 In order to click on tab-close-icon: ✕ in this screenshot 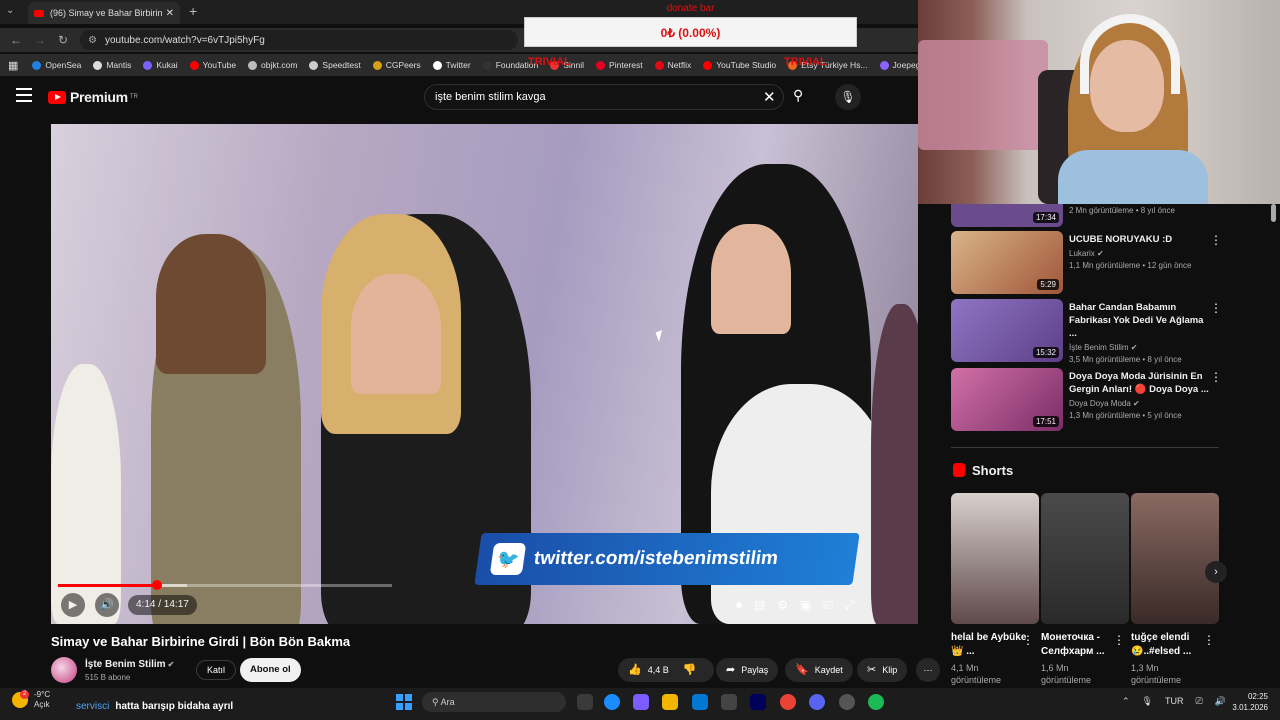, I will do `click(170, 13)`.